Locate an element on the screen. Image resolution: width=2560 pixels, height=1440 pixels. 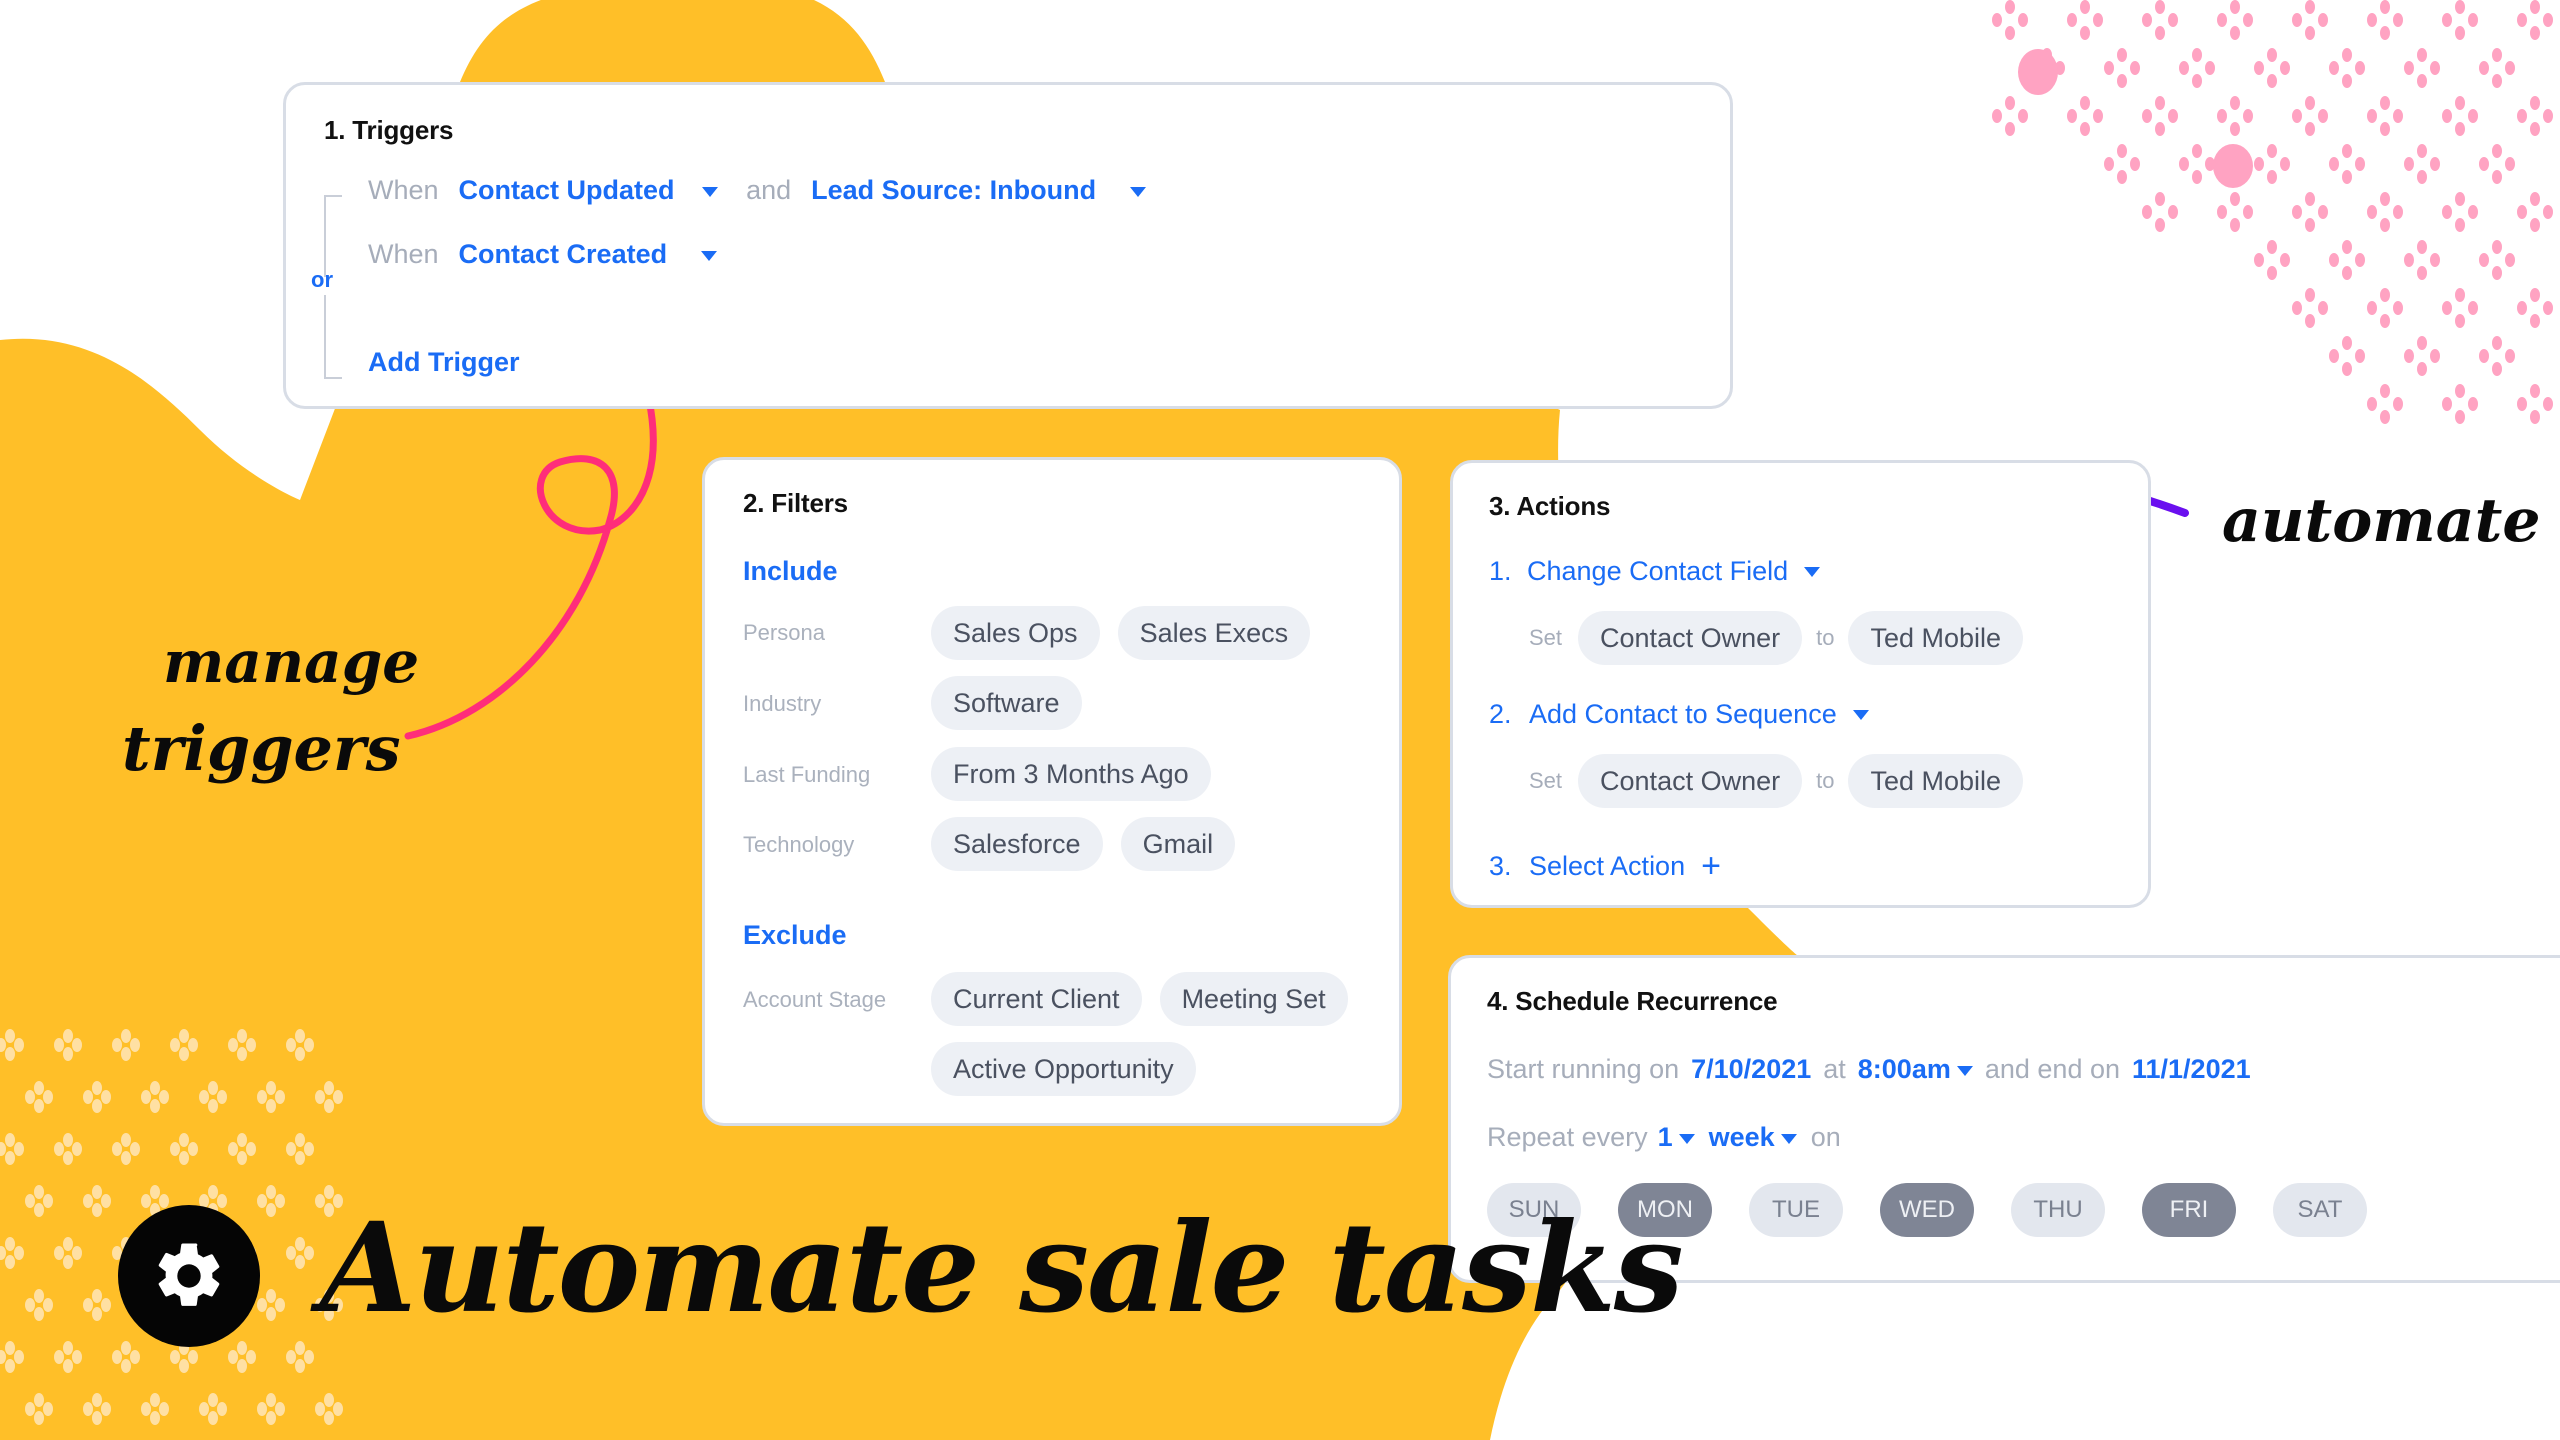
action-number: 3. is located at coordinates (1500, 865).